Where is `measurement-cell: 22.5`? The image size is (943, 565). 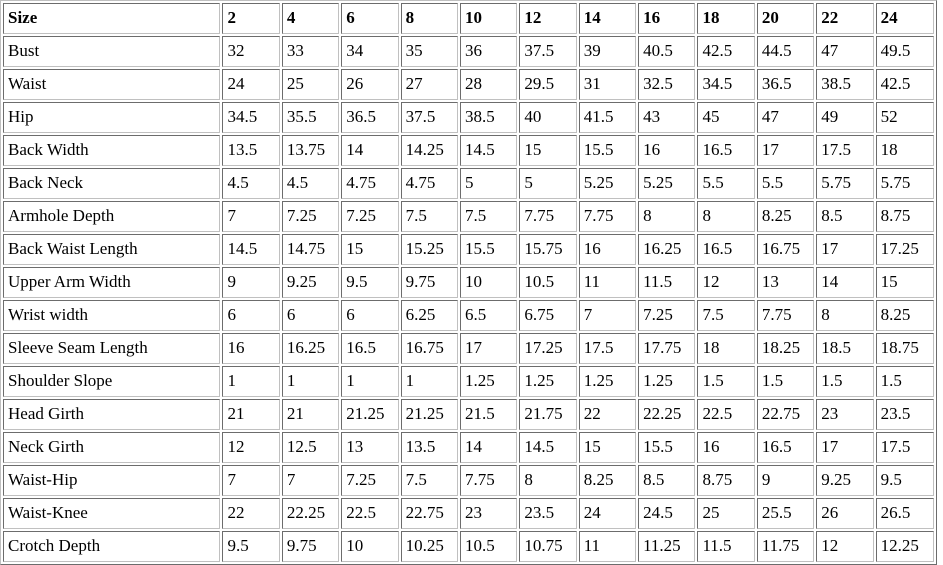
measurement-cell: 22.5 is located at coordinates (726, 414).